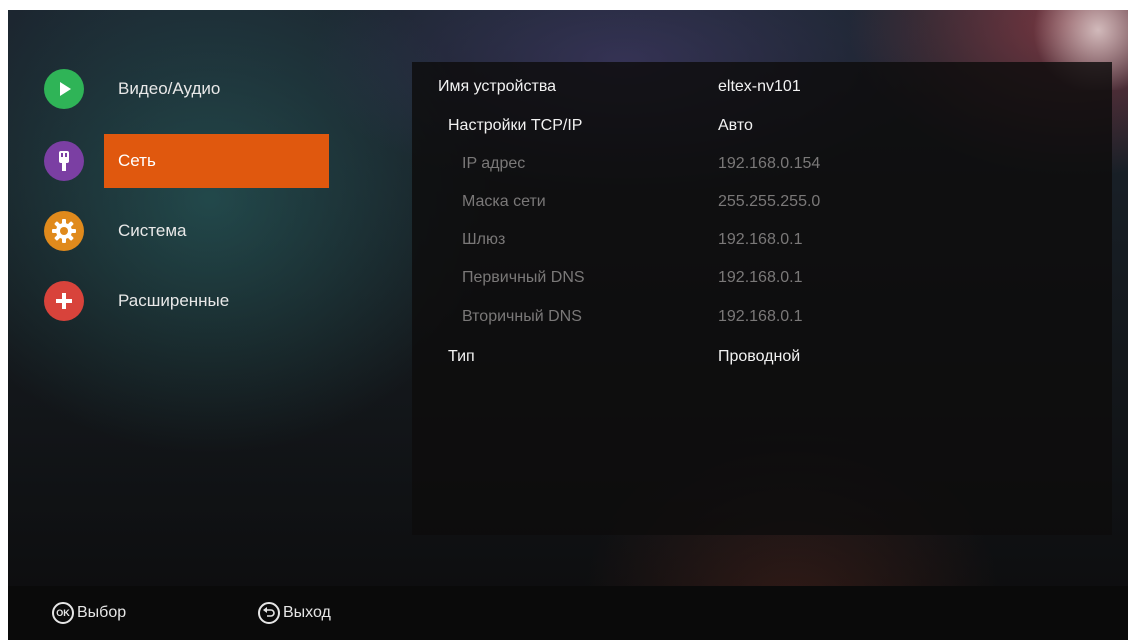 The height and width of the screenshot is (640, 1128). I want to click on setting-row-gateway: Шлюз 192.168.0.1, so click(762, 240).